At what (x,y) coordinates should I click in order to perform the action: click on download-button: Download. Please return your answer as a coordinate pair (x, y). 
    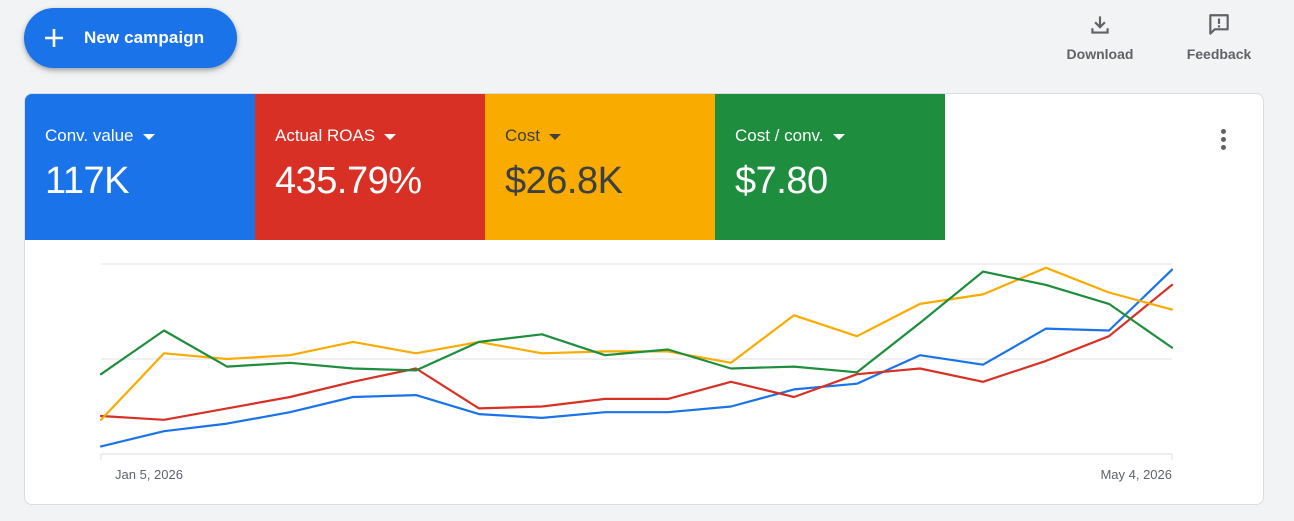
    Looking at the image, I should click on (1100, 37).